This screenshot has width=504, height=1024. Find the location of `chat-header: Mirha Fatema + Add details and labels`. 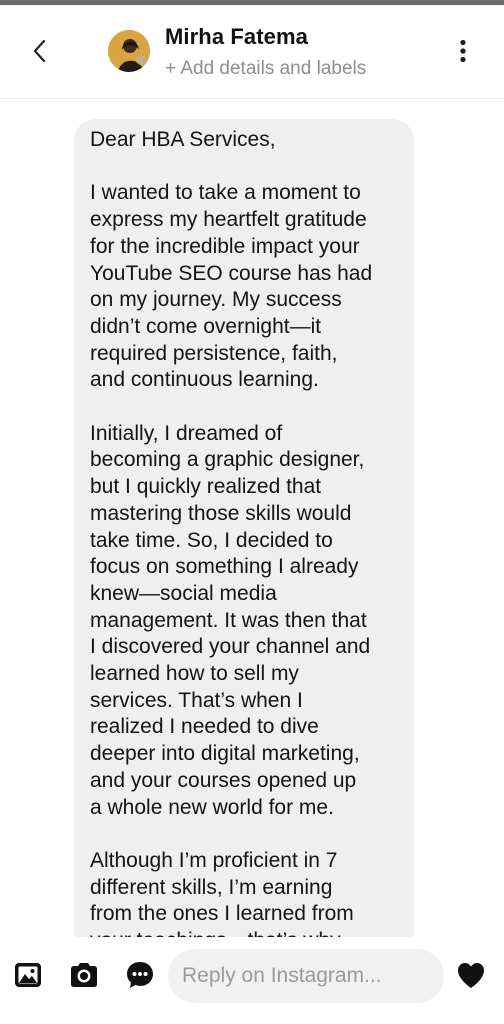

chat-header: Mirha Fatema + Add details and labels is located at coordinates (252, 52).